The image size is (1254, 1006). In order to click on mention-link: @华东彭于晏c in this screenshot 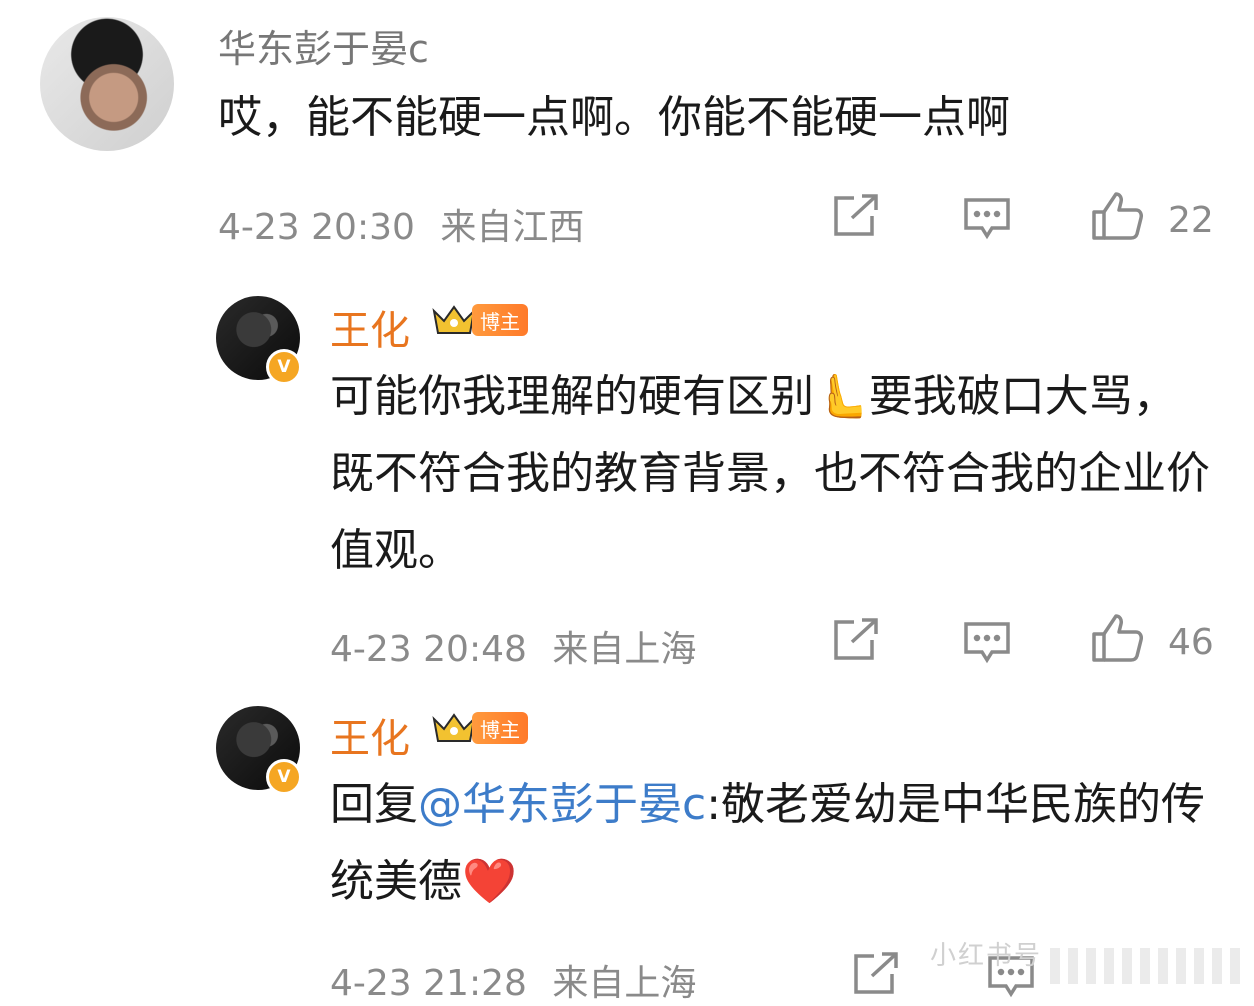, I will do `click(562, 804)`.